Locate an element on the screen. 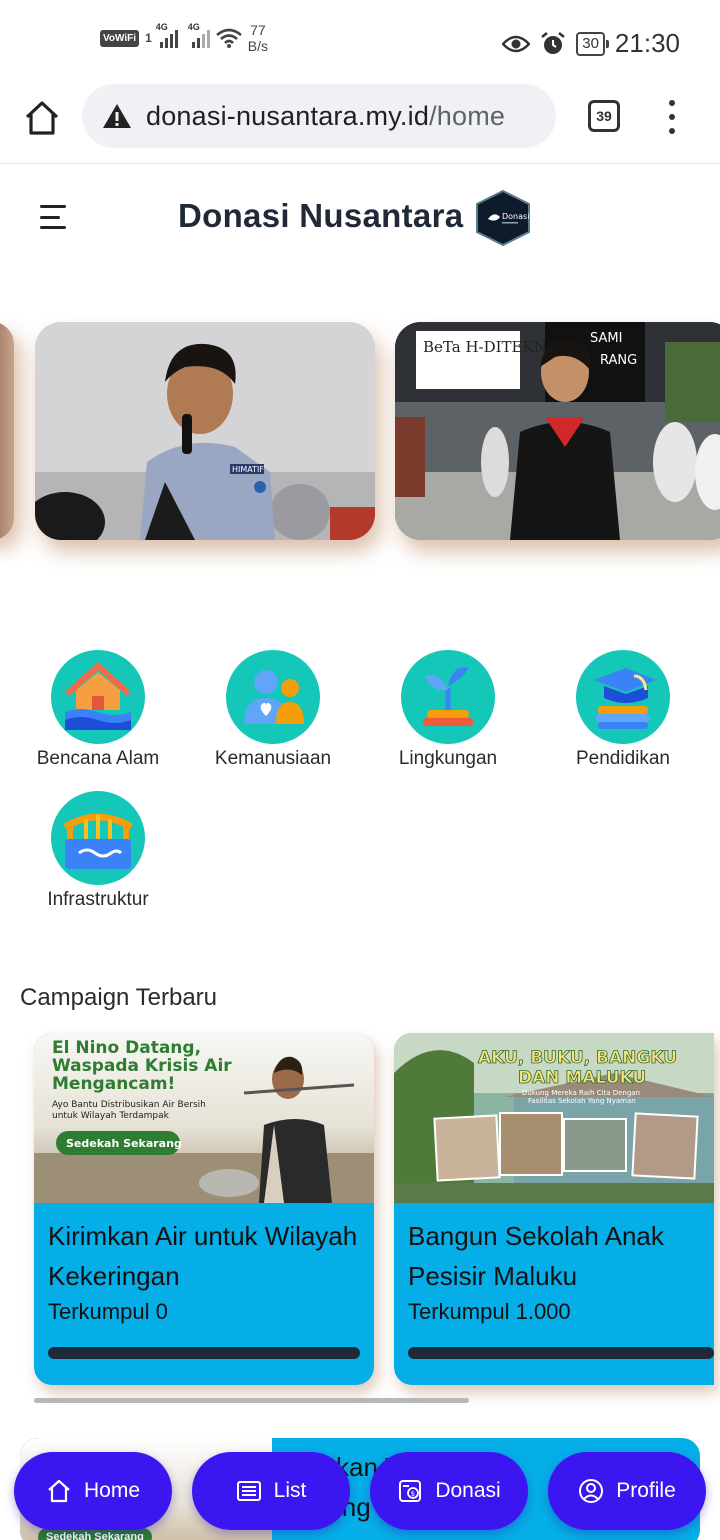  status-bar: VoWiFi 1 4G 4G 77 B/s 30 21:30 is located at coordinates (360, 40).